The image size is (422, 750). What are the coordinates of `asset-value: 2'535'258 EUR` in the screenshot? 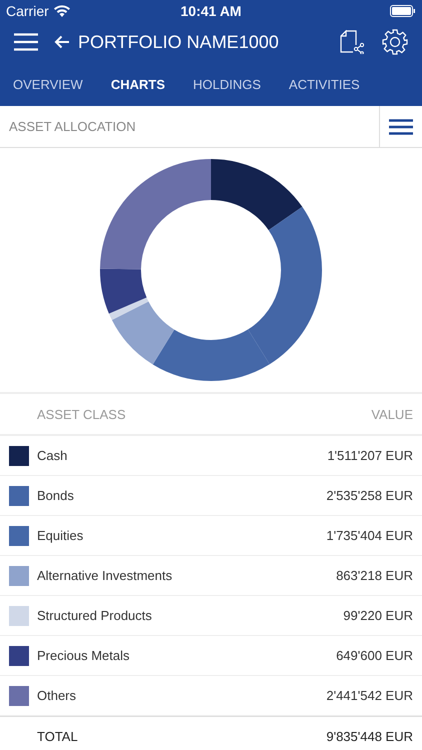 It's located at (369, 495).